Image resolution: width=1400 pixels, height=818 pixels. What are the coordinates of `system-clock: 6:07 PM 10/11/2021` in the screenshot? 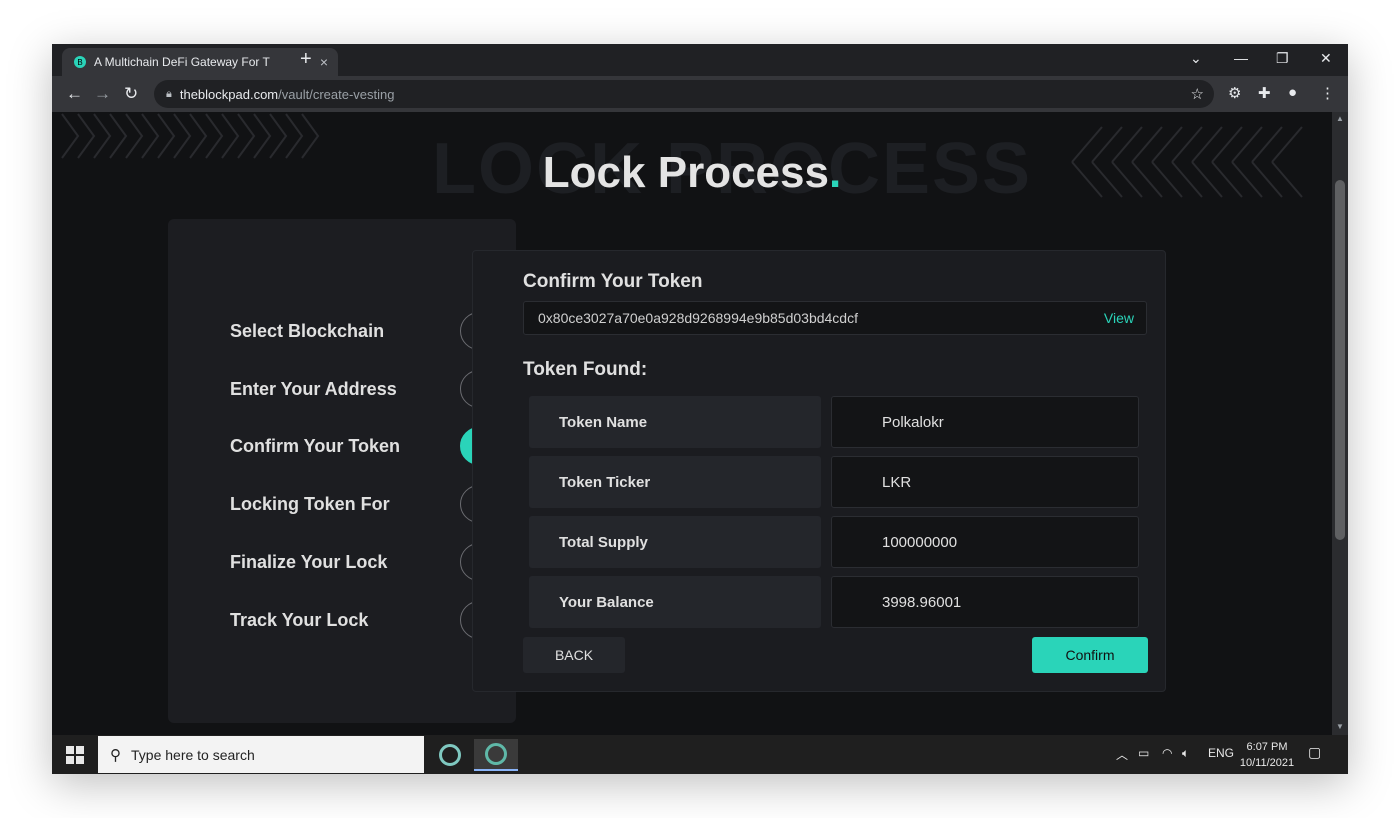 It's located at (1267, 755).